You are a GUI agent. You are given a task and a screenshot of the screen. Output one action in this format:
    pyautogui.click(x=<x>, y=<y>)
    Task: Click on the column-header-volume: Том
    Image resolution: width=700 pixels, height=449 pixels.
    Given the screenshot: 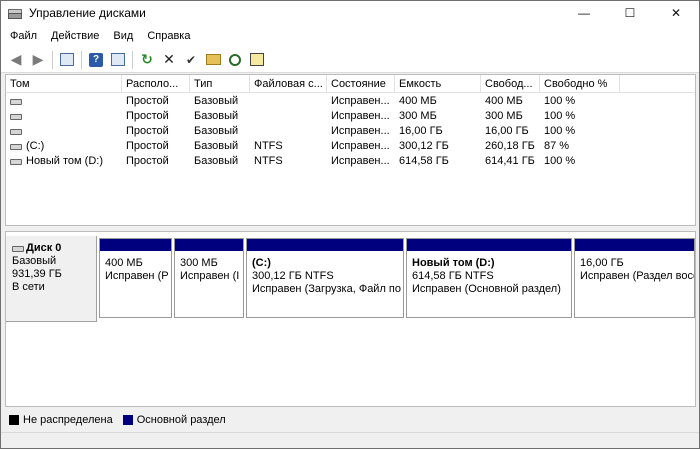 What is the action you would take?
    pyautogui.click(x=64, y=84)
    